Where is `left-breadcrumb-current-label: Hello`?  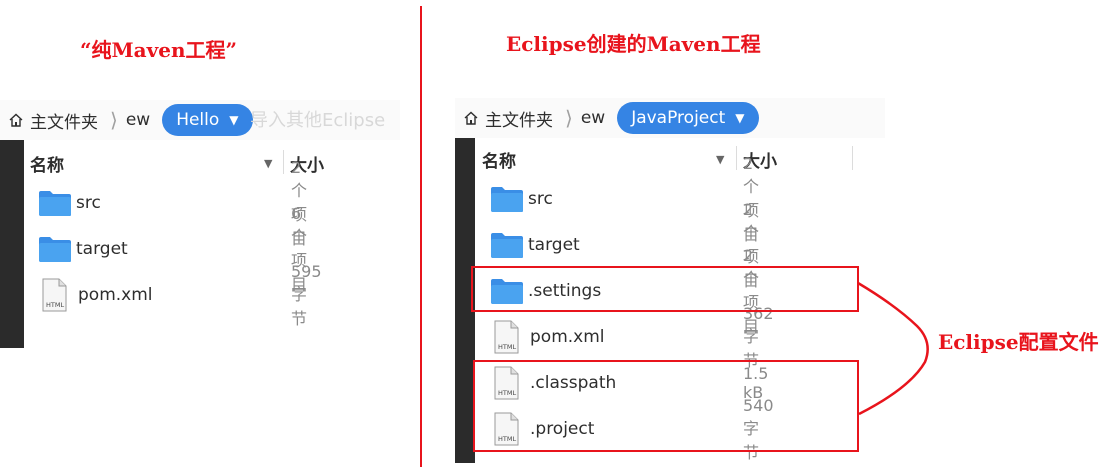
left-breadcrumb-current-label: Hello is located at coordinates (198, 120).